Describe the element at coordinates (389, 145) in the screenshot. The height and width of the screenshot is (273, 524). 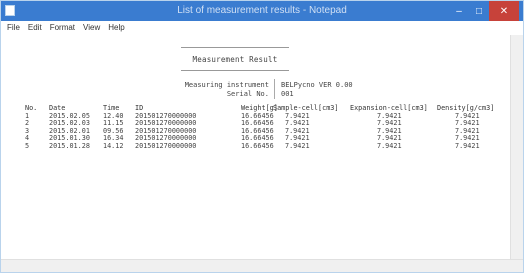
I see `cell-expansion-cell: 7.9421` at that location.